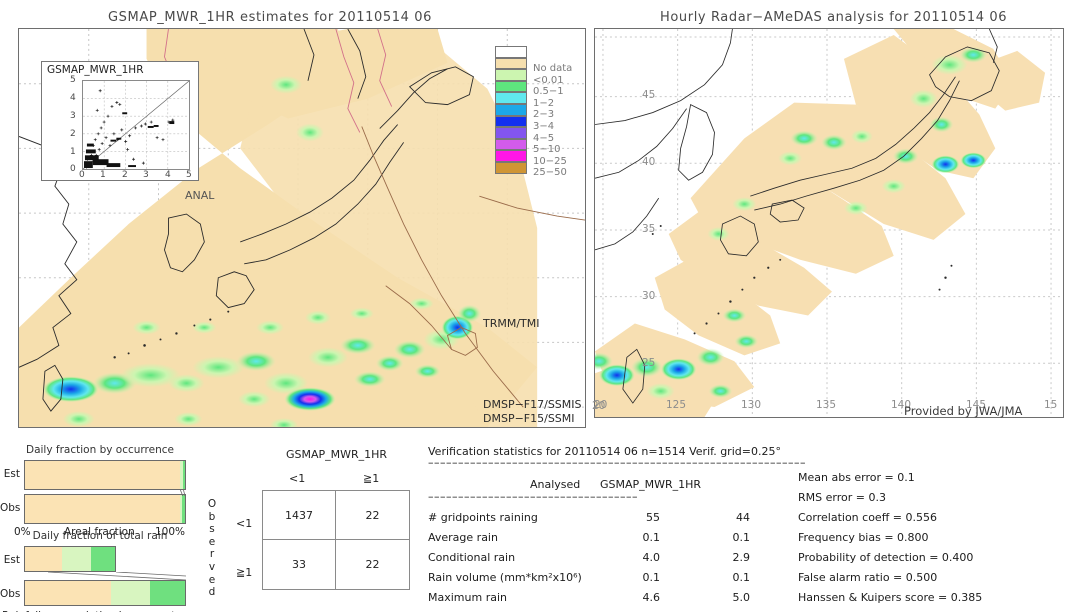 The width and height of the screenshot is (1080, 612). What do you see at coordinates (116, 576) in the screenshot?
I see `amount-connector` at bounding box center [116, 576].